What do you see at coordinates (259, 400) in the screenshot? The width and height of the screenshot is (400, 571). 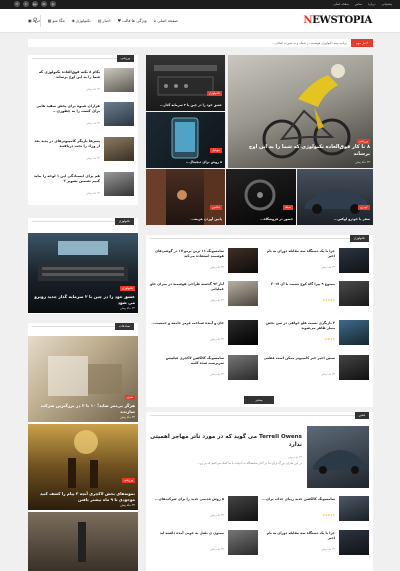 I see `more-button: بیشتر` at bounding box center [259, 400].